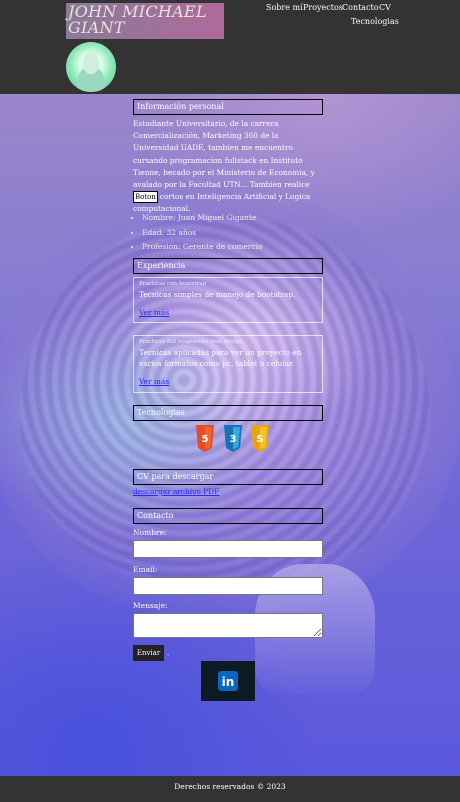 The height and width of the screenshot is (802, 460). What do you see at coordinates (323, 7) in the screenshot?
I see `nav-projects: Proyectos` at bounding box center [323, 7].